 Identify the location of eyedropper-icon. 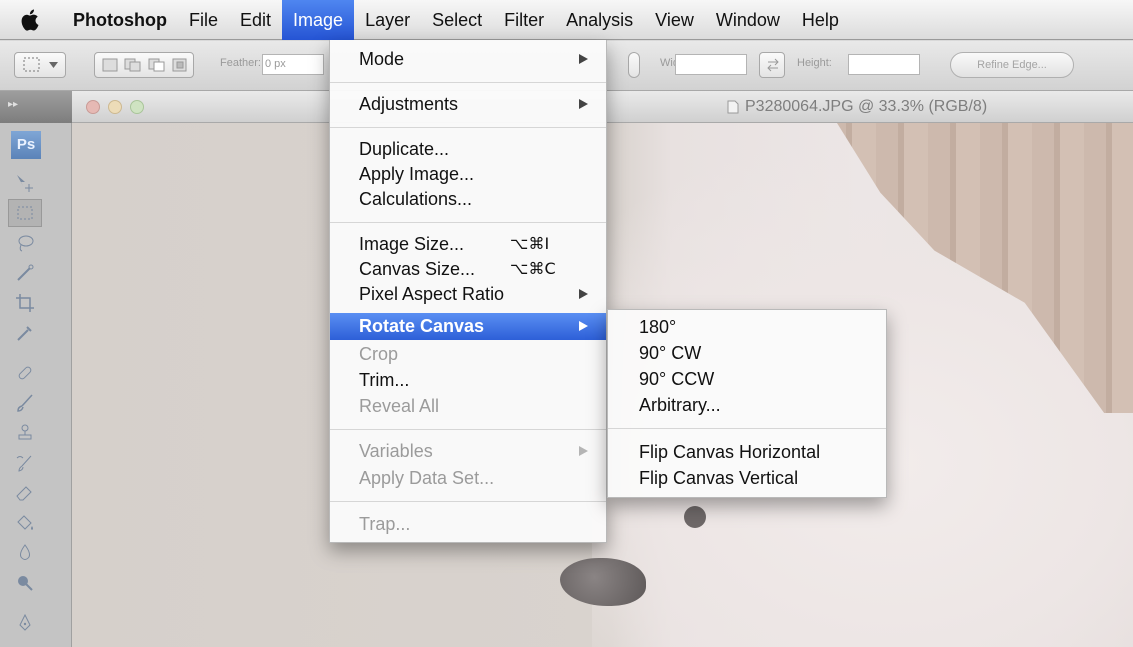
(24, 333).